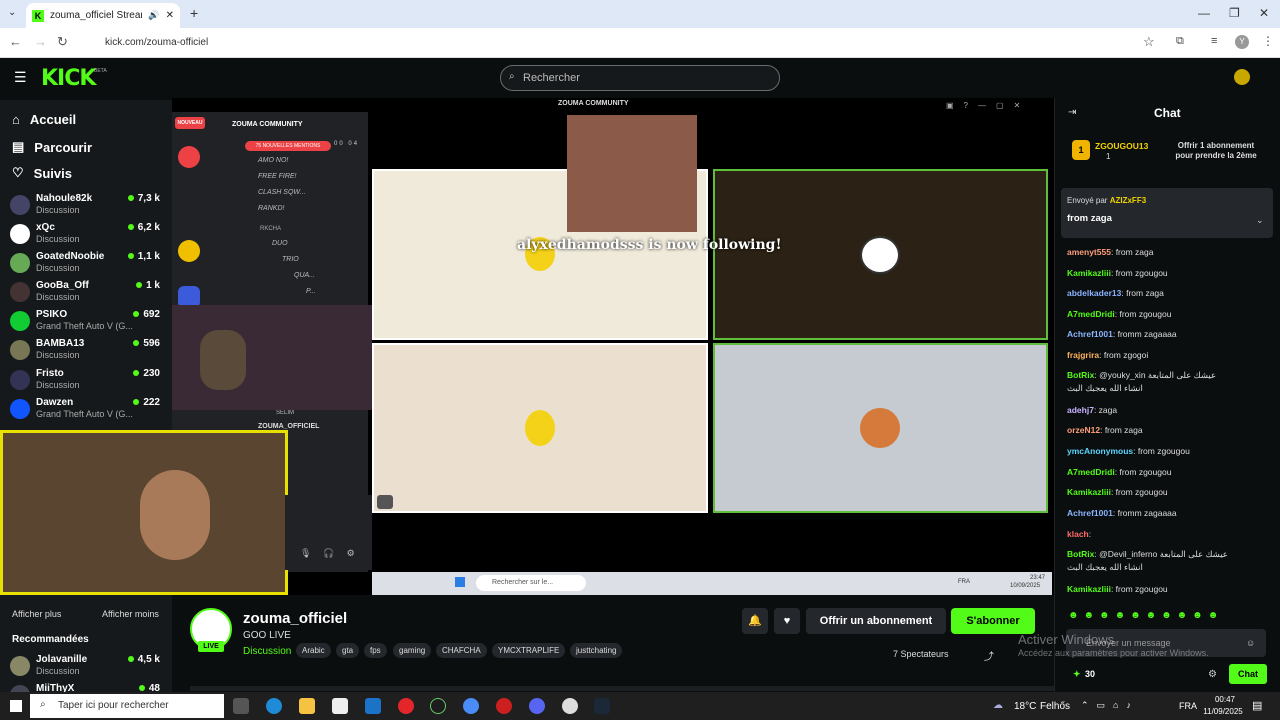 Image resolution: width=1280 pixels, height=720 pixels. What do you see at coordinates (1147, 513) in the screenshot?
I see `chat-text: fromm zagaaaa` at bounding box center [1147, 513].